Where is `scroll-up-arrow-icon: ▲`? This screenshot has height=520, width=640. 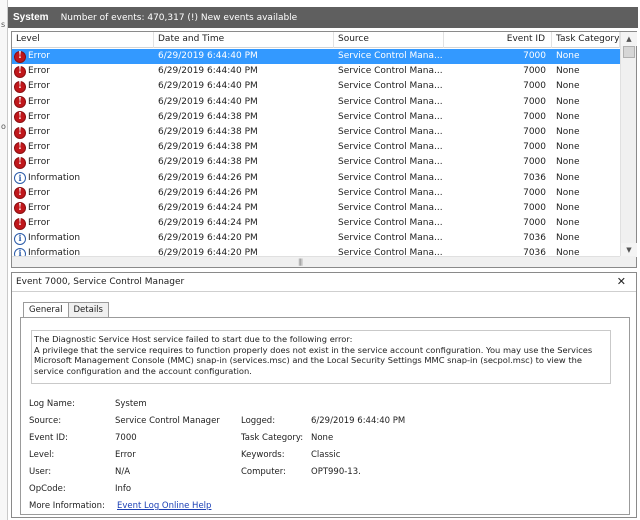
scroll-up-arrow-icon: ▲ is located at coordinates (629, 39).